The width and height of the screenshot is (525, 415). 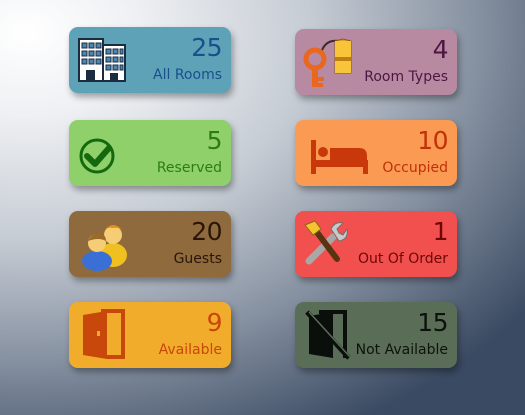 What do you see at coordinates (376, 244) in the screenshot?
I see `out-of-order-tile: 1 Out Of Order` at bounding box center [376, 244].